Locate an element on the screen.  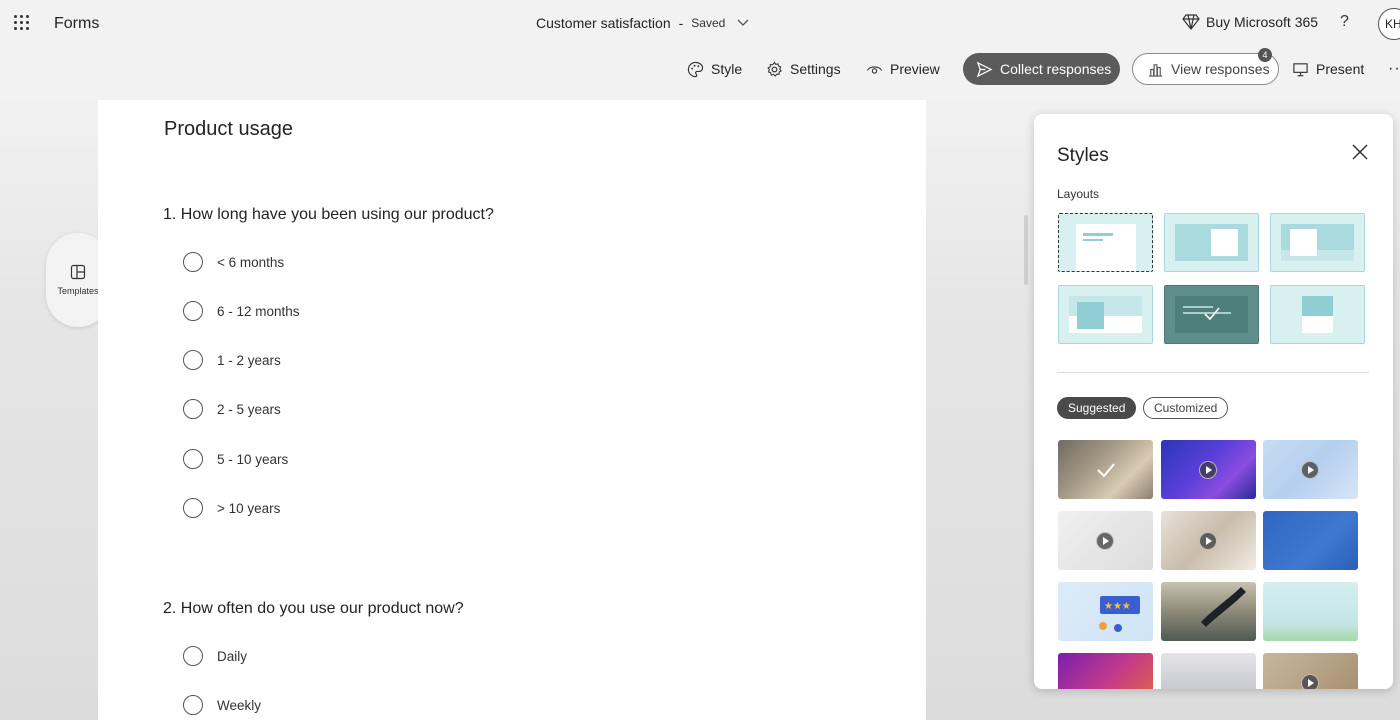
palette-icon is located at coordinates (695, 69).